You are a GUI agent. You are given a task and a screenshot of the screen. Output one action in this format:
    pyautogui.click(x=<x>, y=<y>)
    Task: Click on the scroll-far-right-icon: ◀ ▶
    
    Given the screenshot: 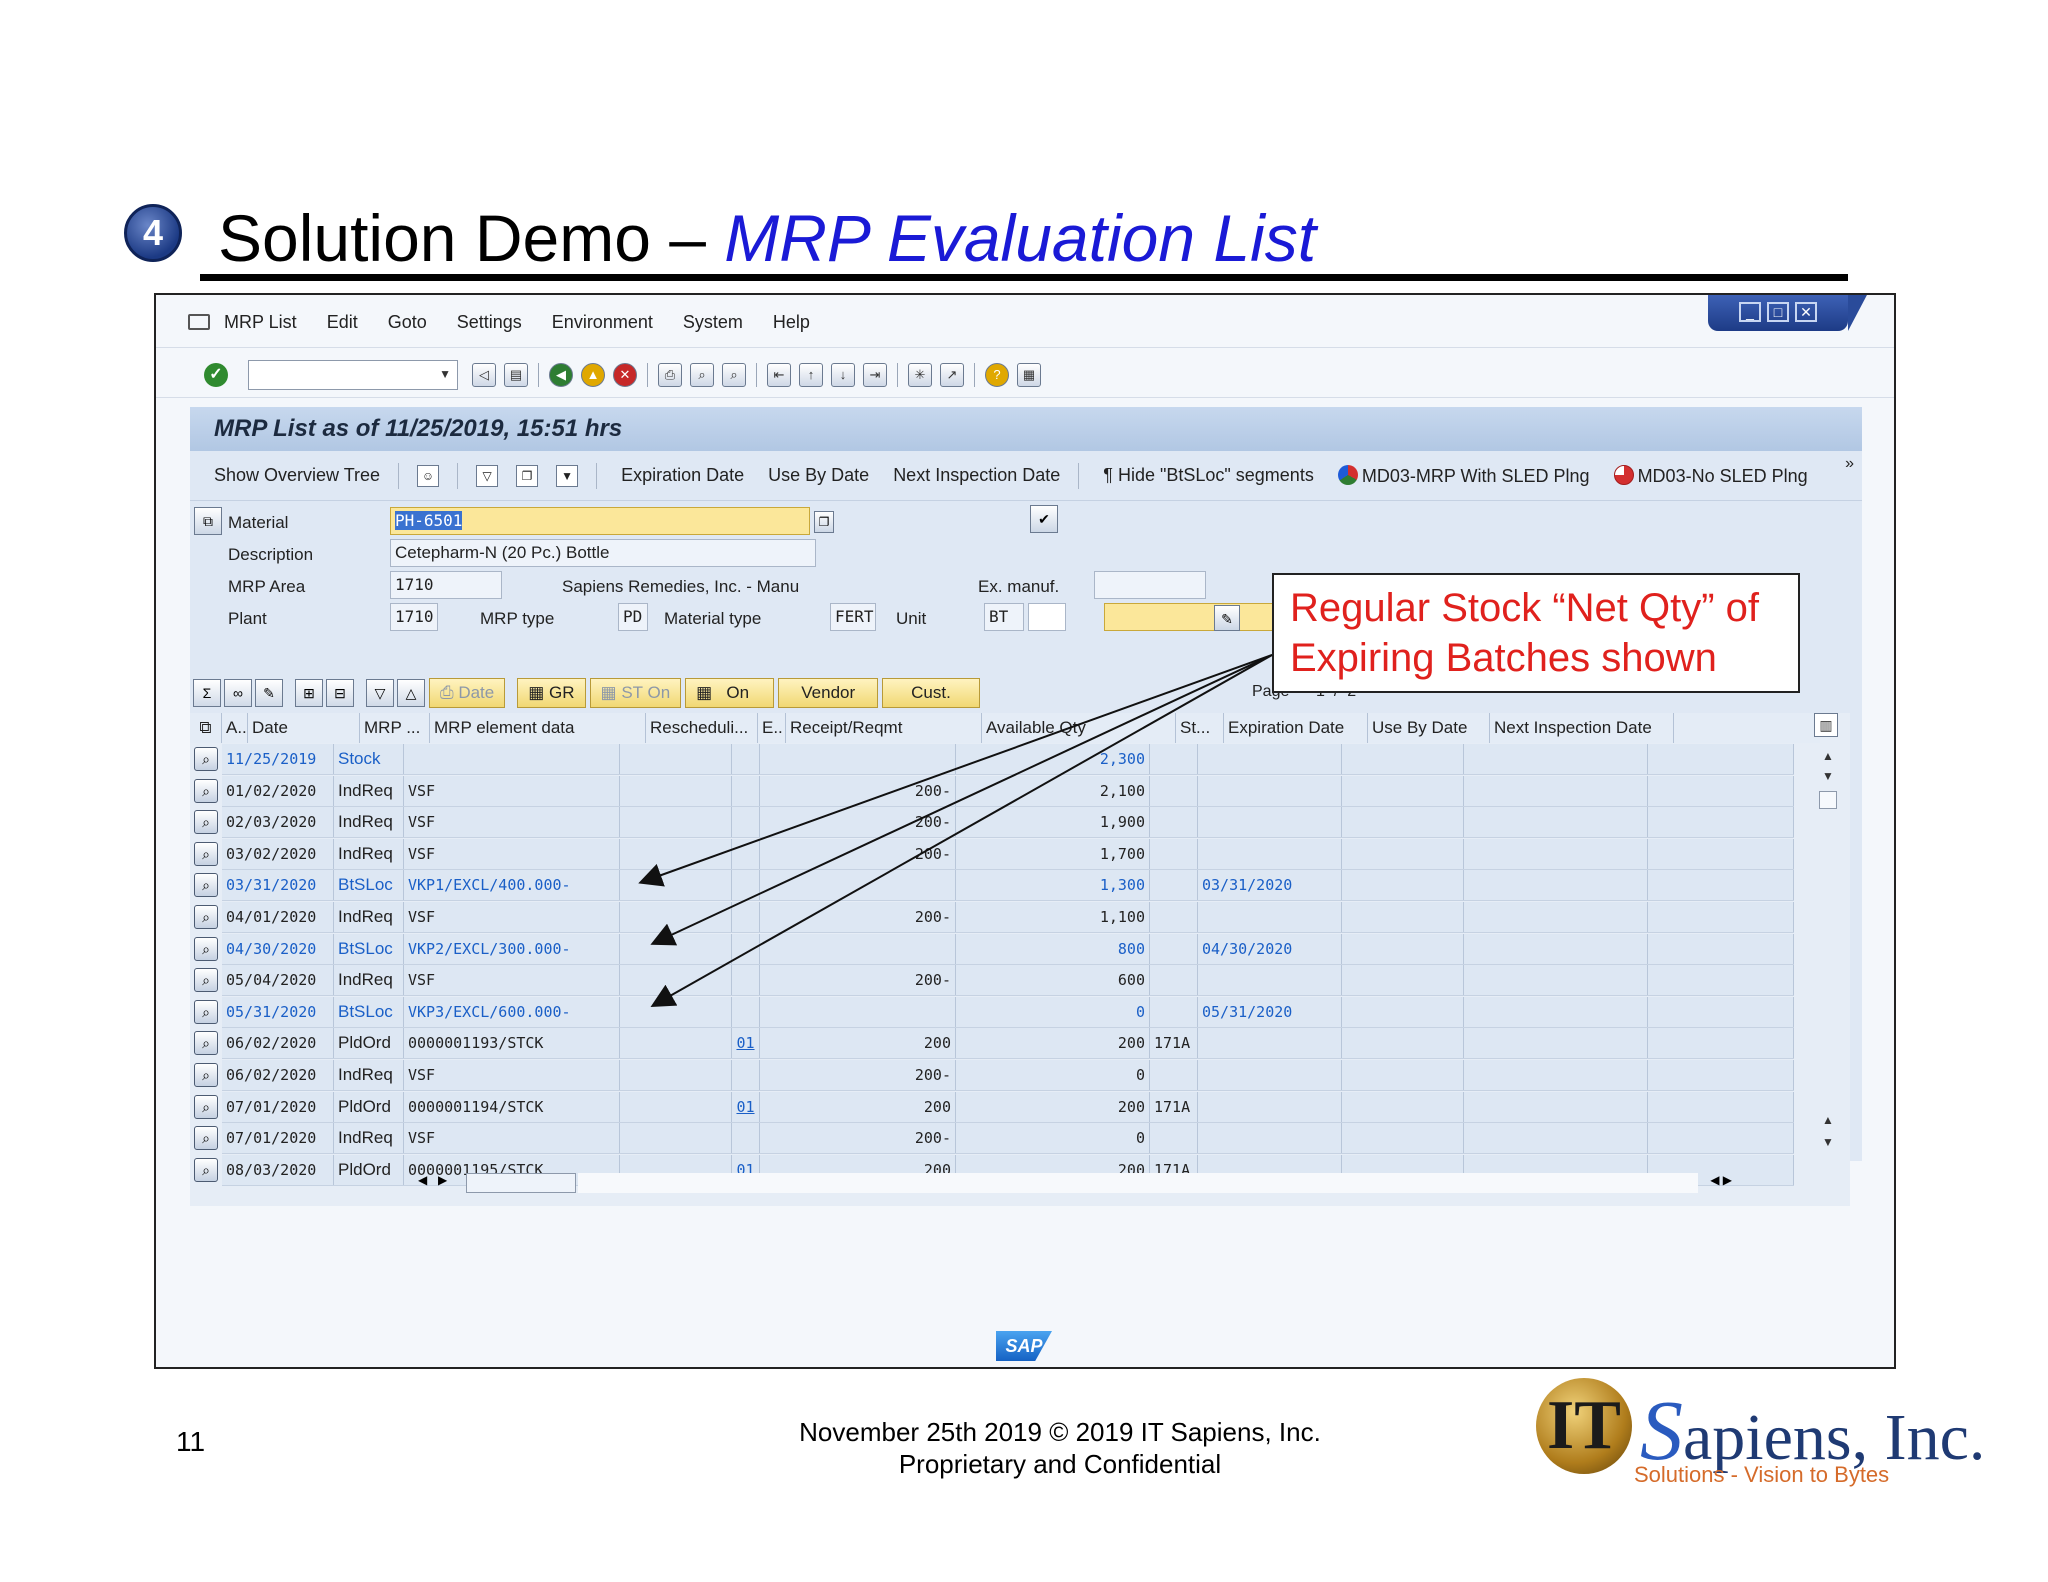 What is the action you would take?
    pyautogui.click(x=1721, y=1180)
    